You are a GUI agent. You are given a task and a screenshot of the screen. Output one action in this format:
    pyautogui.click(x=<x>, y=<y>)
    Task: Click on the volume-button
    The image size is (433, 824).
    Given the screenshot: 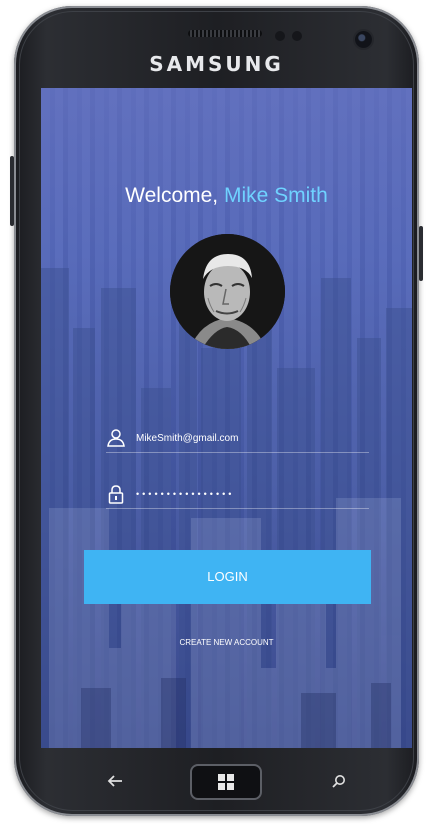 What is the action you would take?
    pyautogui.click(x=12, y=191)
    